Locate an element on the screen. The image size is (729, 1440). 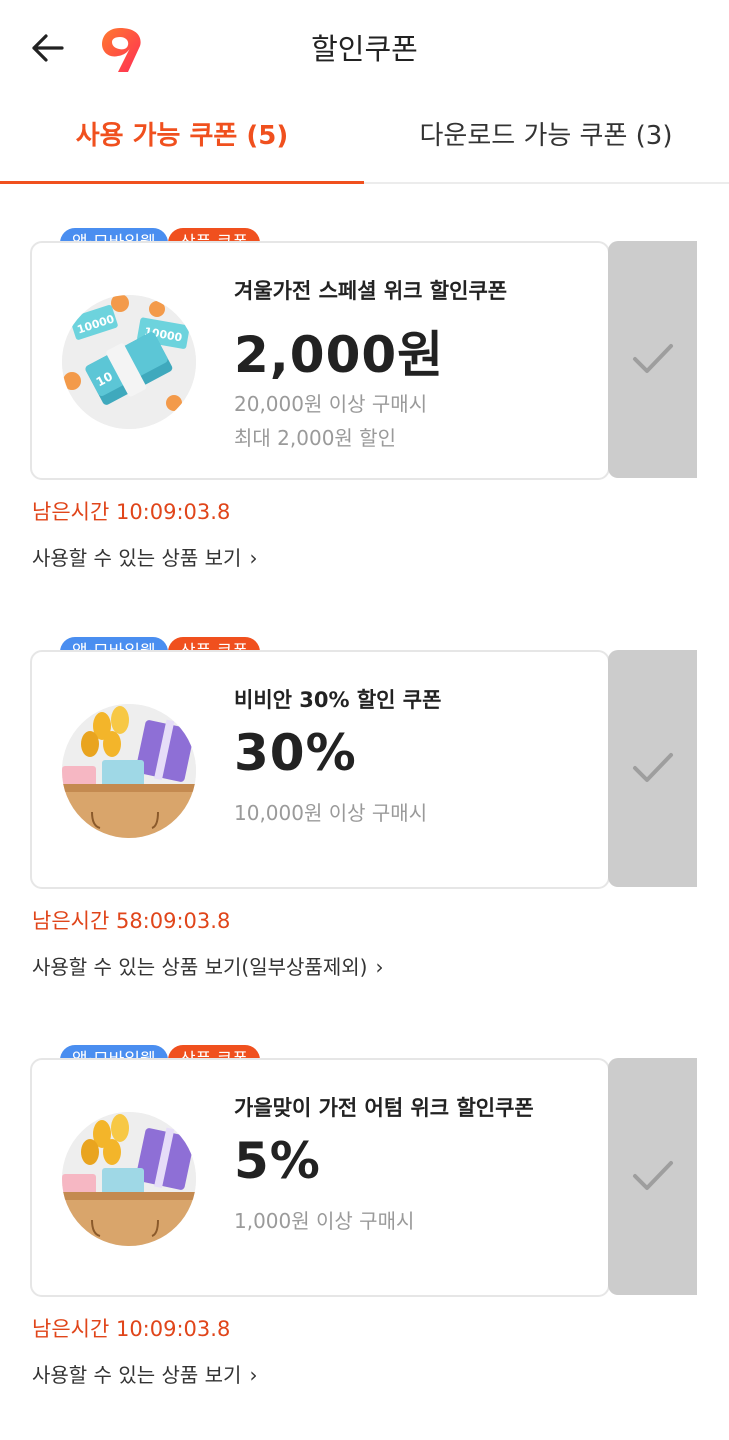
view-eligible-products-link: 사용할 수 있는 상품 보기(일부상품제외) › is located at coordinates (207, 965).